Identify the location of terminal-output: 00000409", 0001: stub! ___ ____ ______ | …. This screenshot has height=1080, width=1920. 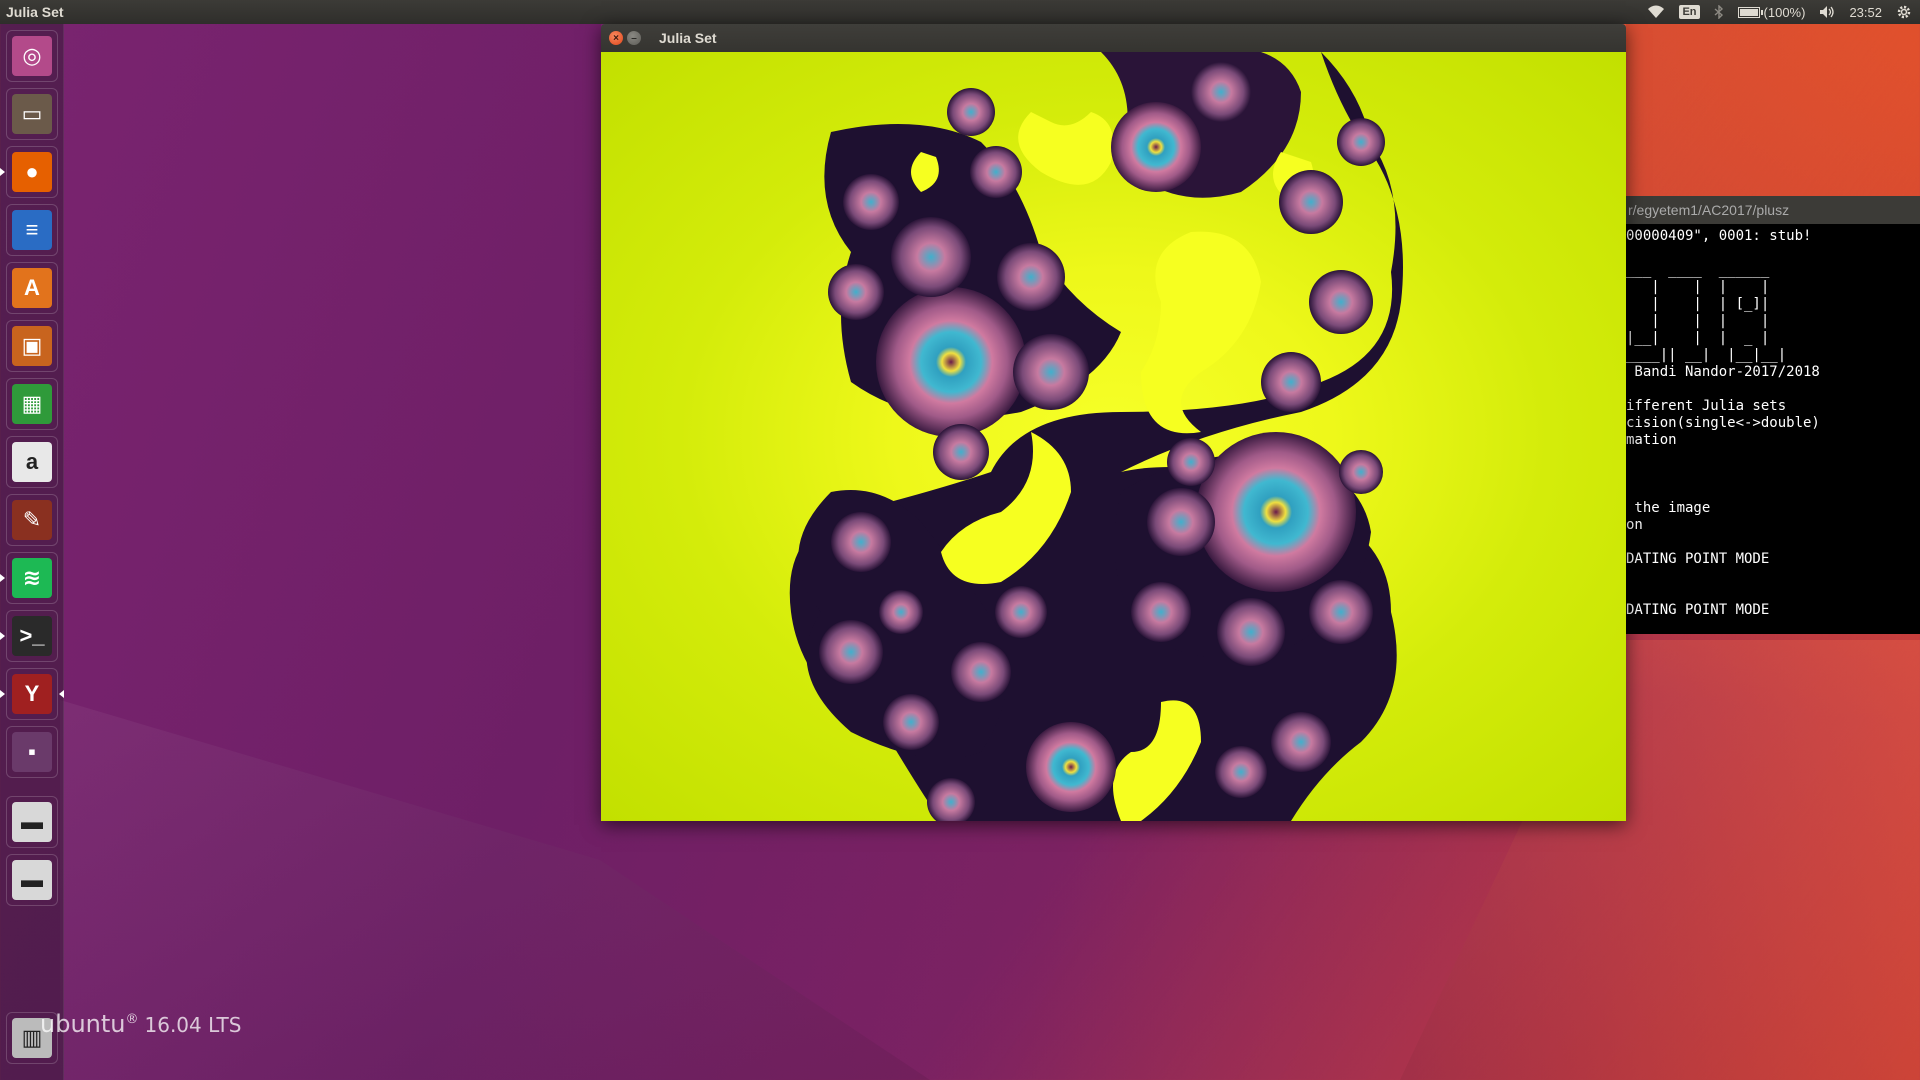
(1773, 421).